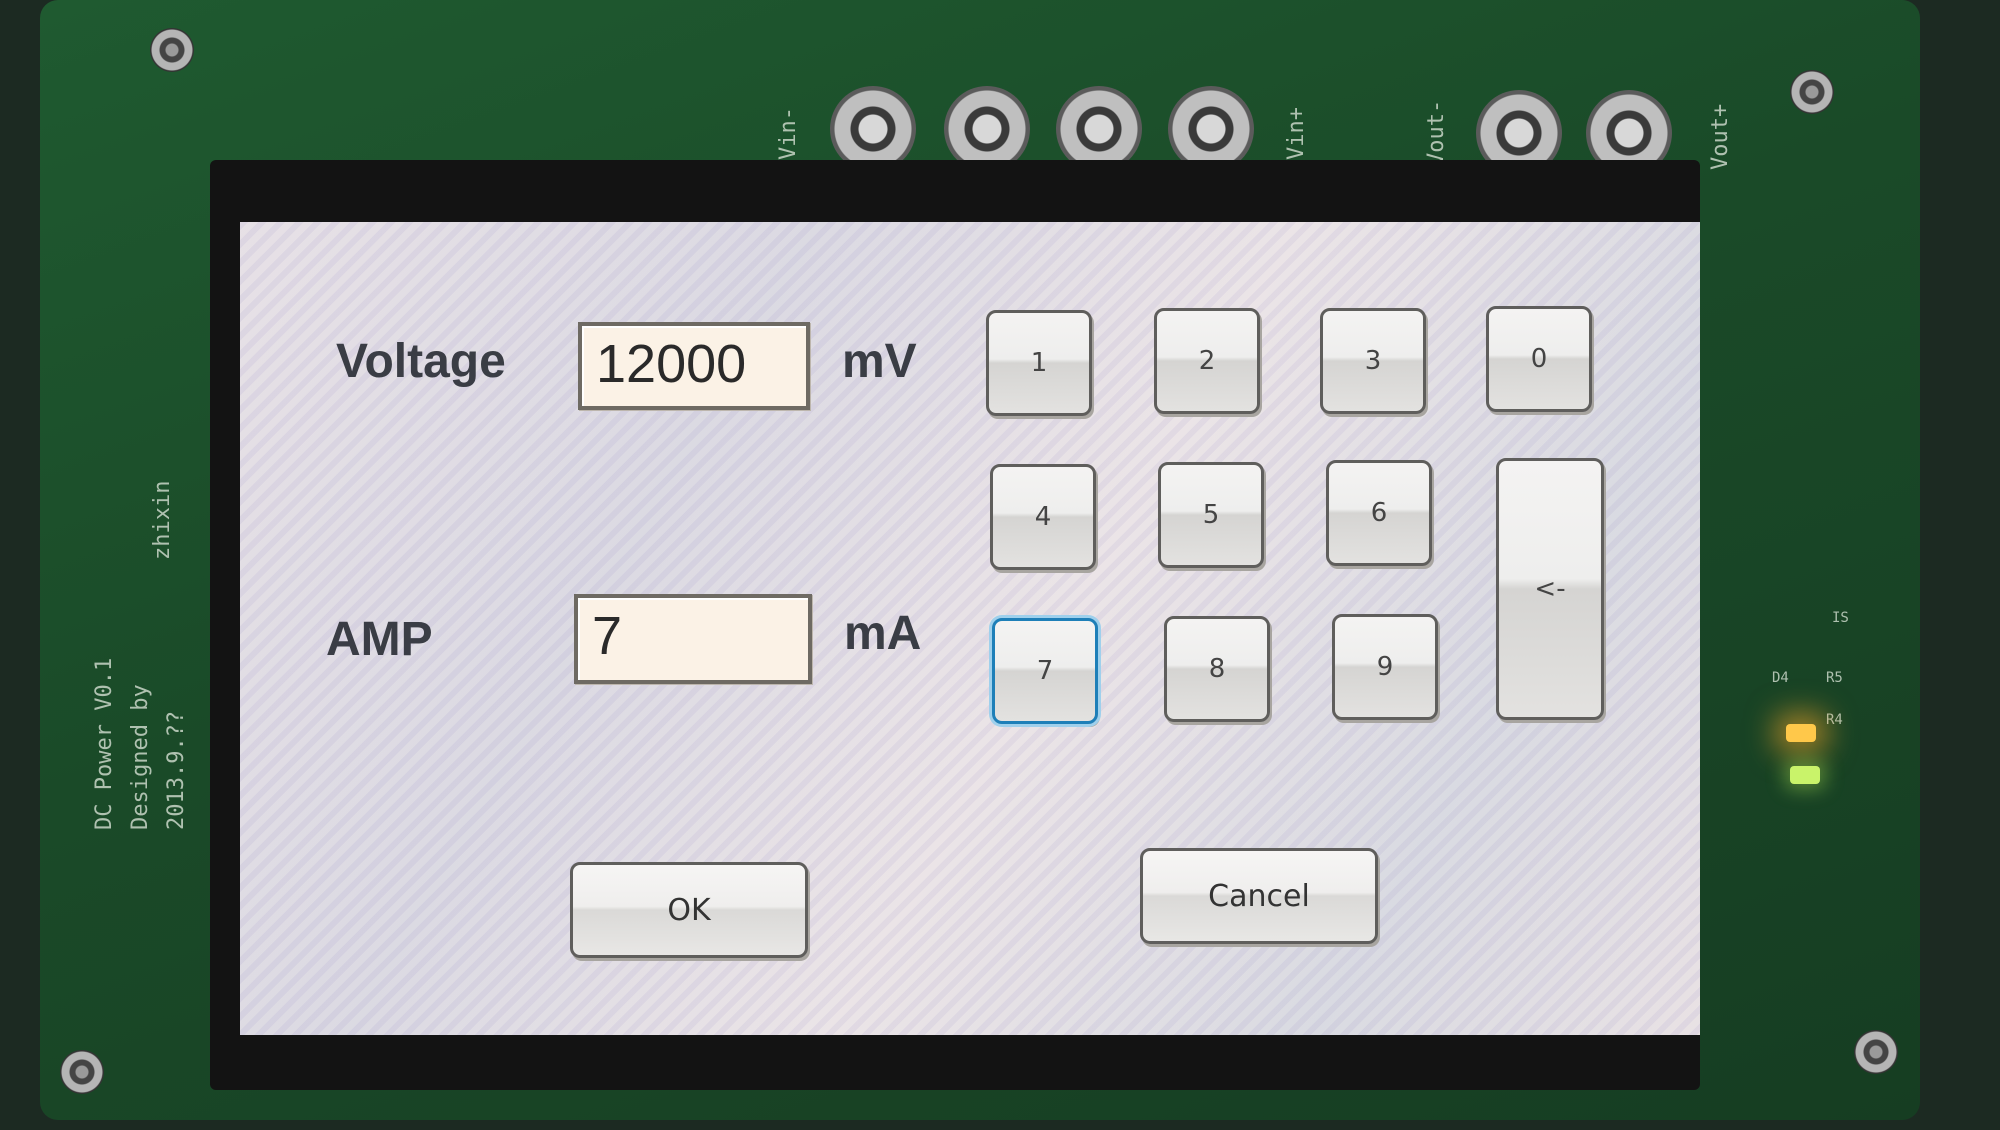  Describe the element at coordinates (1834, 720) in the screenshot. I see `silk-r4: R4` at that location.